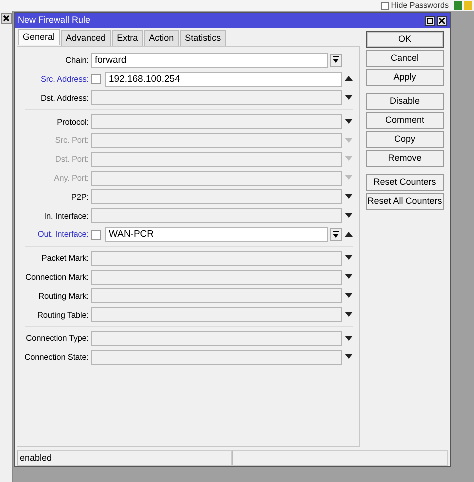  Describe the element at coordinates (54, 20) in the screenshot. I see `window-title: New Firewall Rule` at that location.